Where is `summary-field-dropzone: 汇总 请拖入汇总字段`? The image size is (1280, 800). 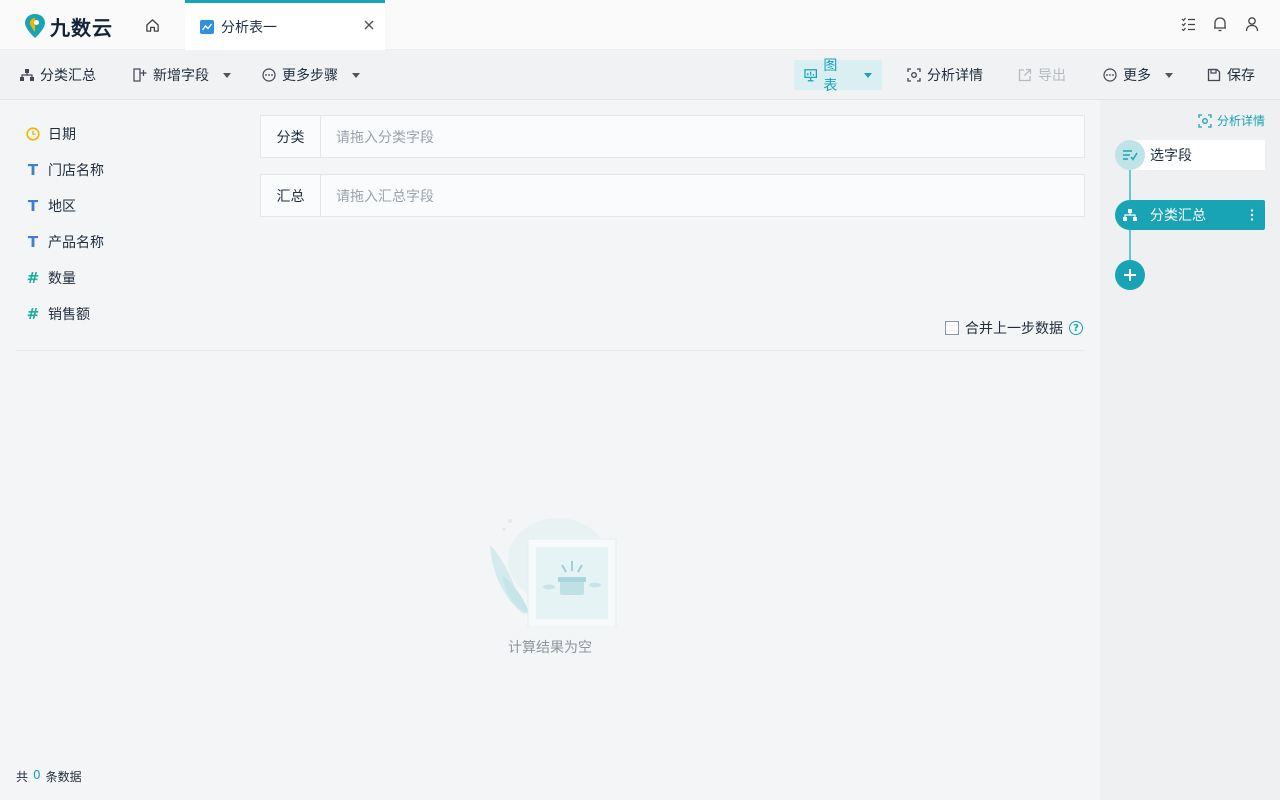 summary-field-dropzone: 汇总 请拖入汇总字段 is located at coordinates (672, 195).